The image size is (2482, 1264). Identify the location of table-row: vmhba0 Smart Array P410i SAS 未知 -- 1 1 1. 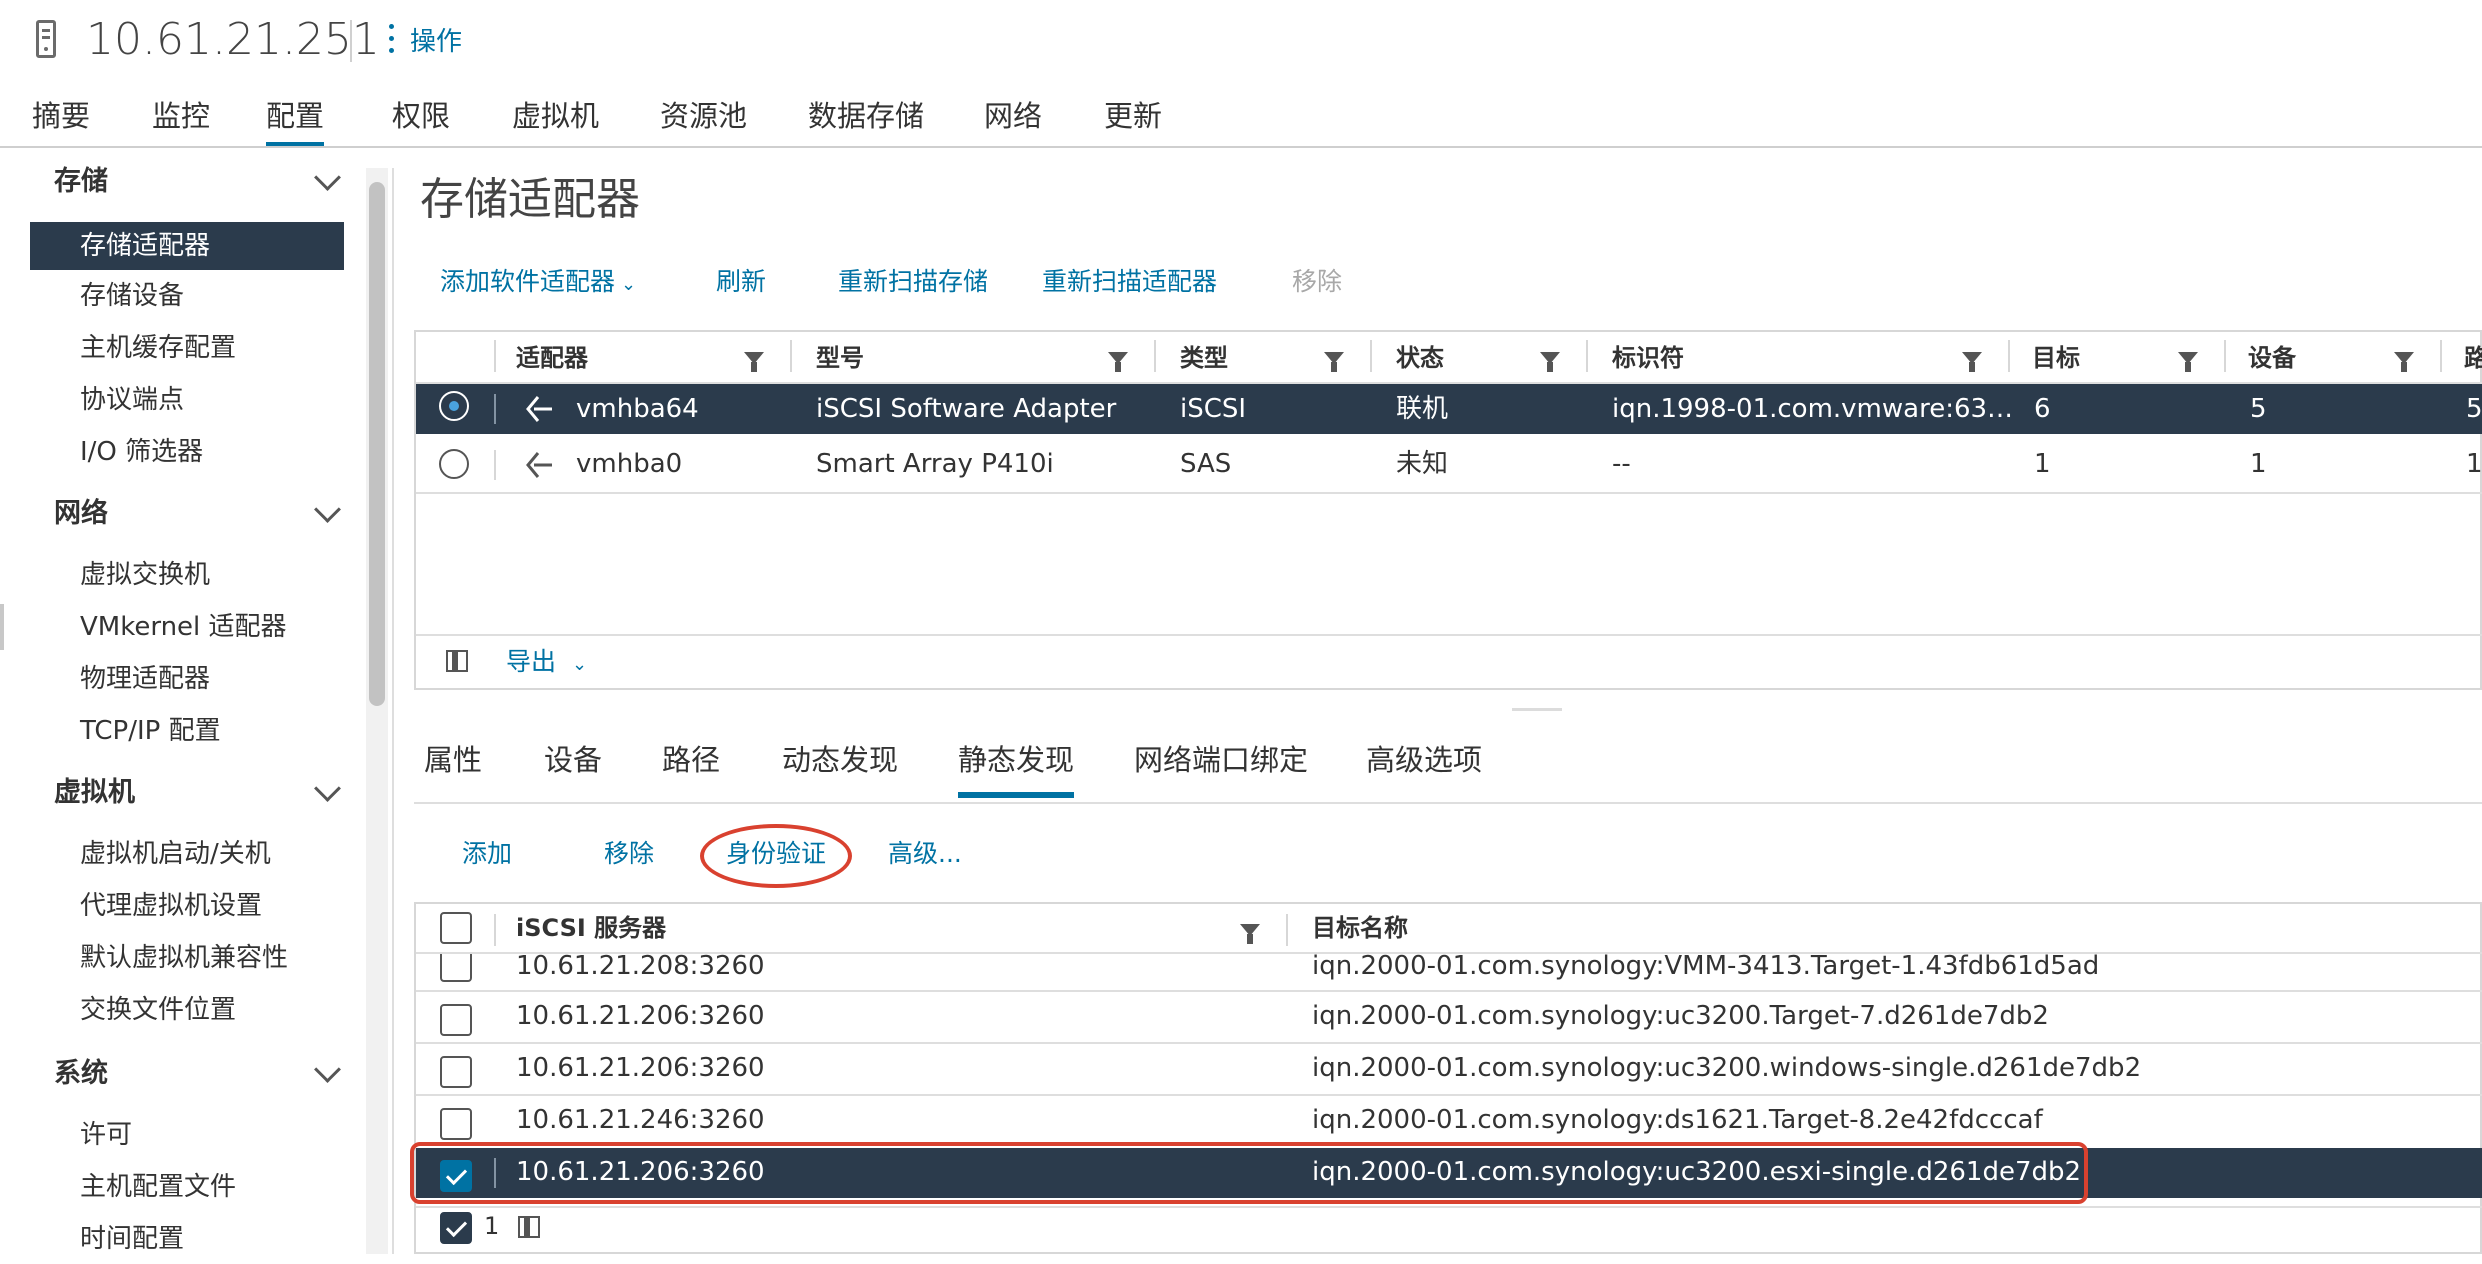
(1449, 464).